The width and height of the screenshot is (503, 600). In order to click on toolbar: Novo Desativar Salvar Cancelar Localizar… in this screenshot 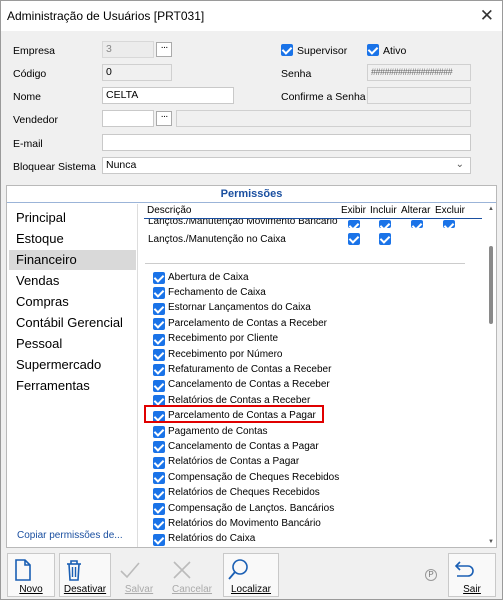, I will do `click(251, 574)`.